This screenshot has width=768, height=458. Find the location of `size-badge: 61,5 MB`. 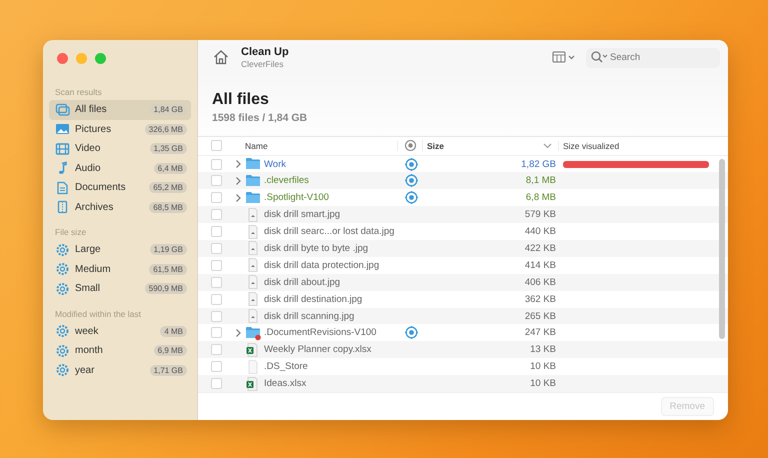

size-badge: 61,5 MB is located at coordinates (168, 269).